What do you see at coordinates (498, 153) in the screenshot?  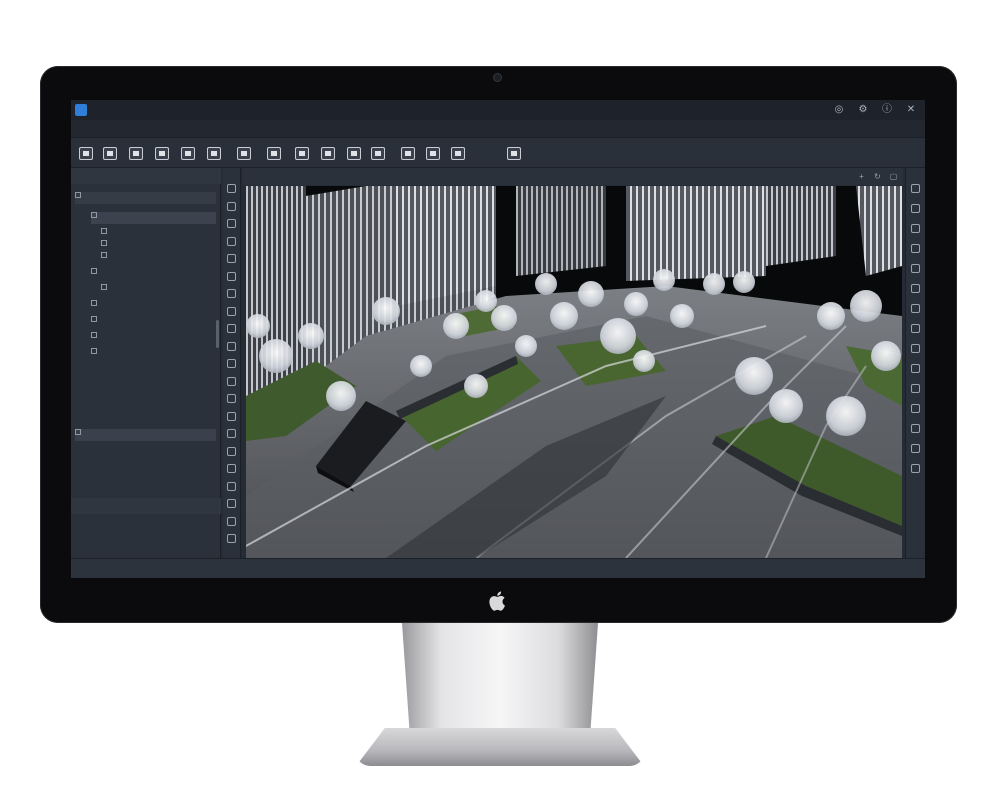 I see `toolbar` at bounding box center [498, 153].